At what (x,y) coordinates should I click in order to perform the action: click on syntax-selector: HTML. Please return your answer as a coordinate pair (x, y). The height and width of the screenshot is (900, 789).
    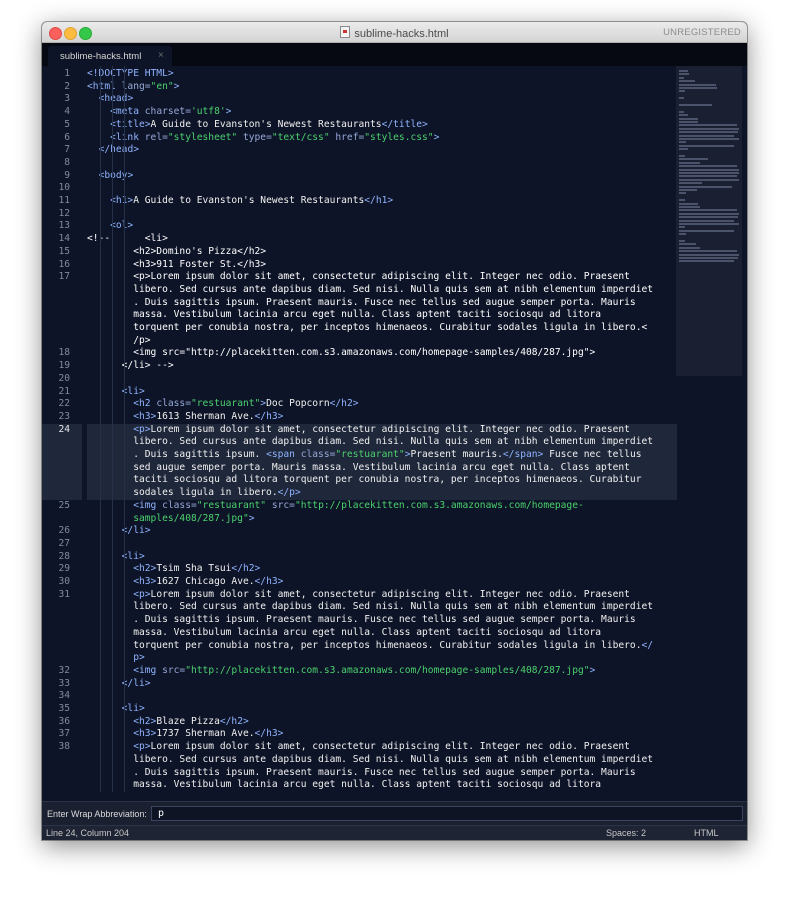
    Looking at the image, I should click on (706, 833).